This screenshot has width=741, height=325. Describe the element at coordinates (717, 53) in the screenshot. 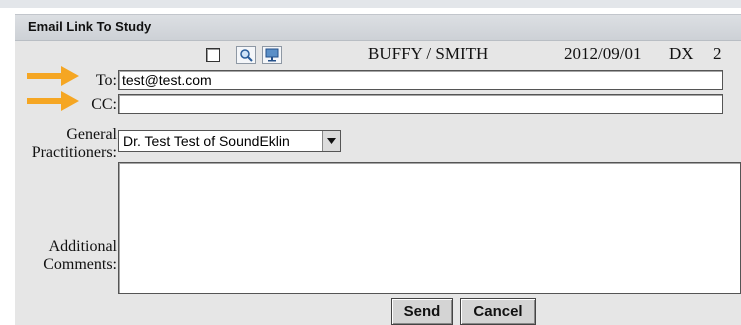

I see `image-count: 2` at that location.